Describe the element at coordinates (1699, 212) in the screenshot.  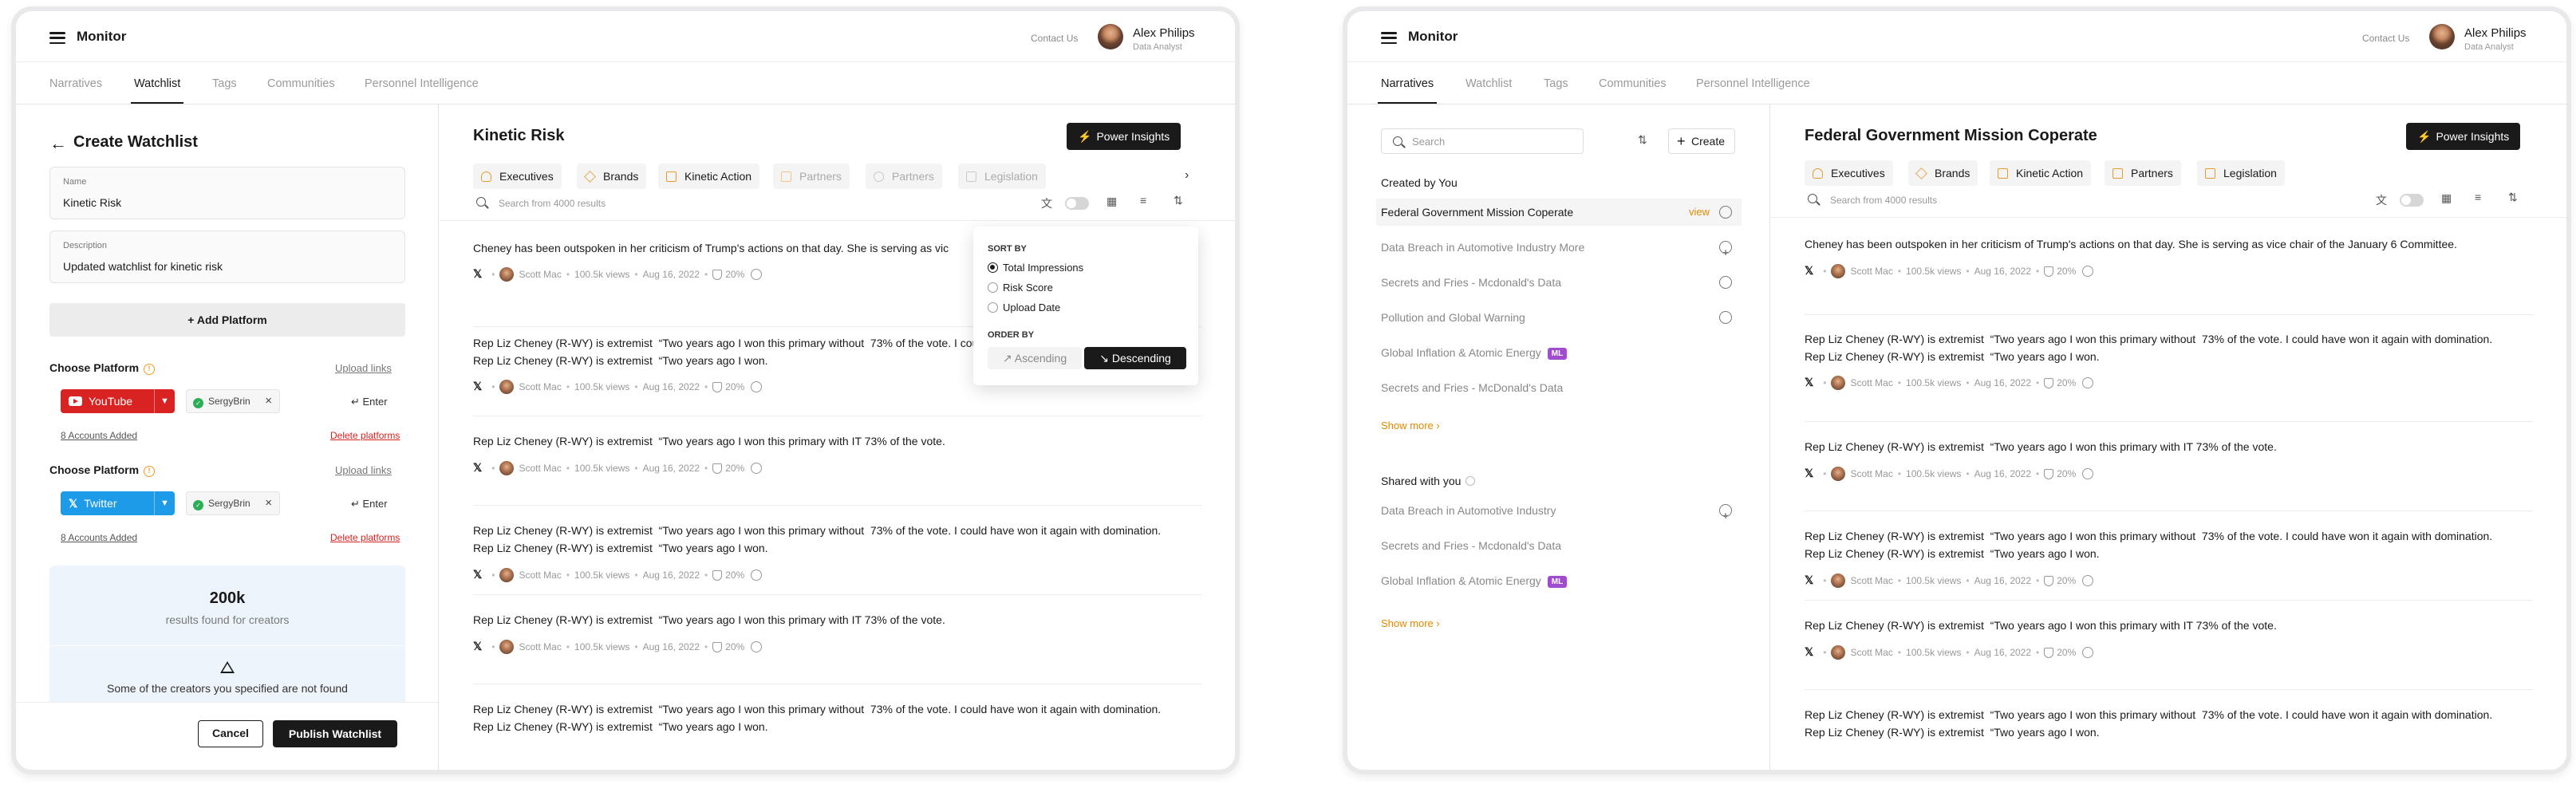
I see `view-link: view` at that location.